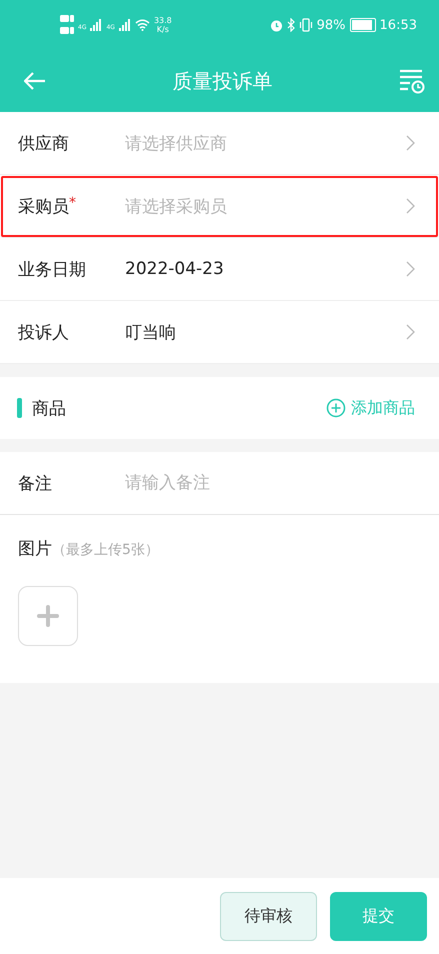 The width and height of the screenshot is (439, 954). I want to click on vibrate-icon, so click(305, 25).